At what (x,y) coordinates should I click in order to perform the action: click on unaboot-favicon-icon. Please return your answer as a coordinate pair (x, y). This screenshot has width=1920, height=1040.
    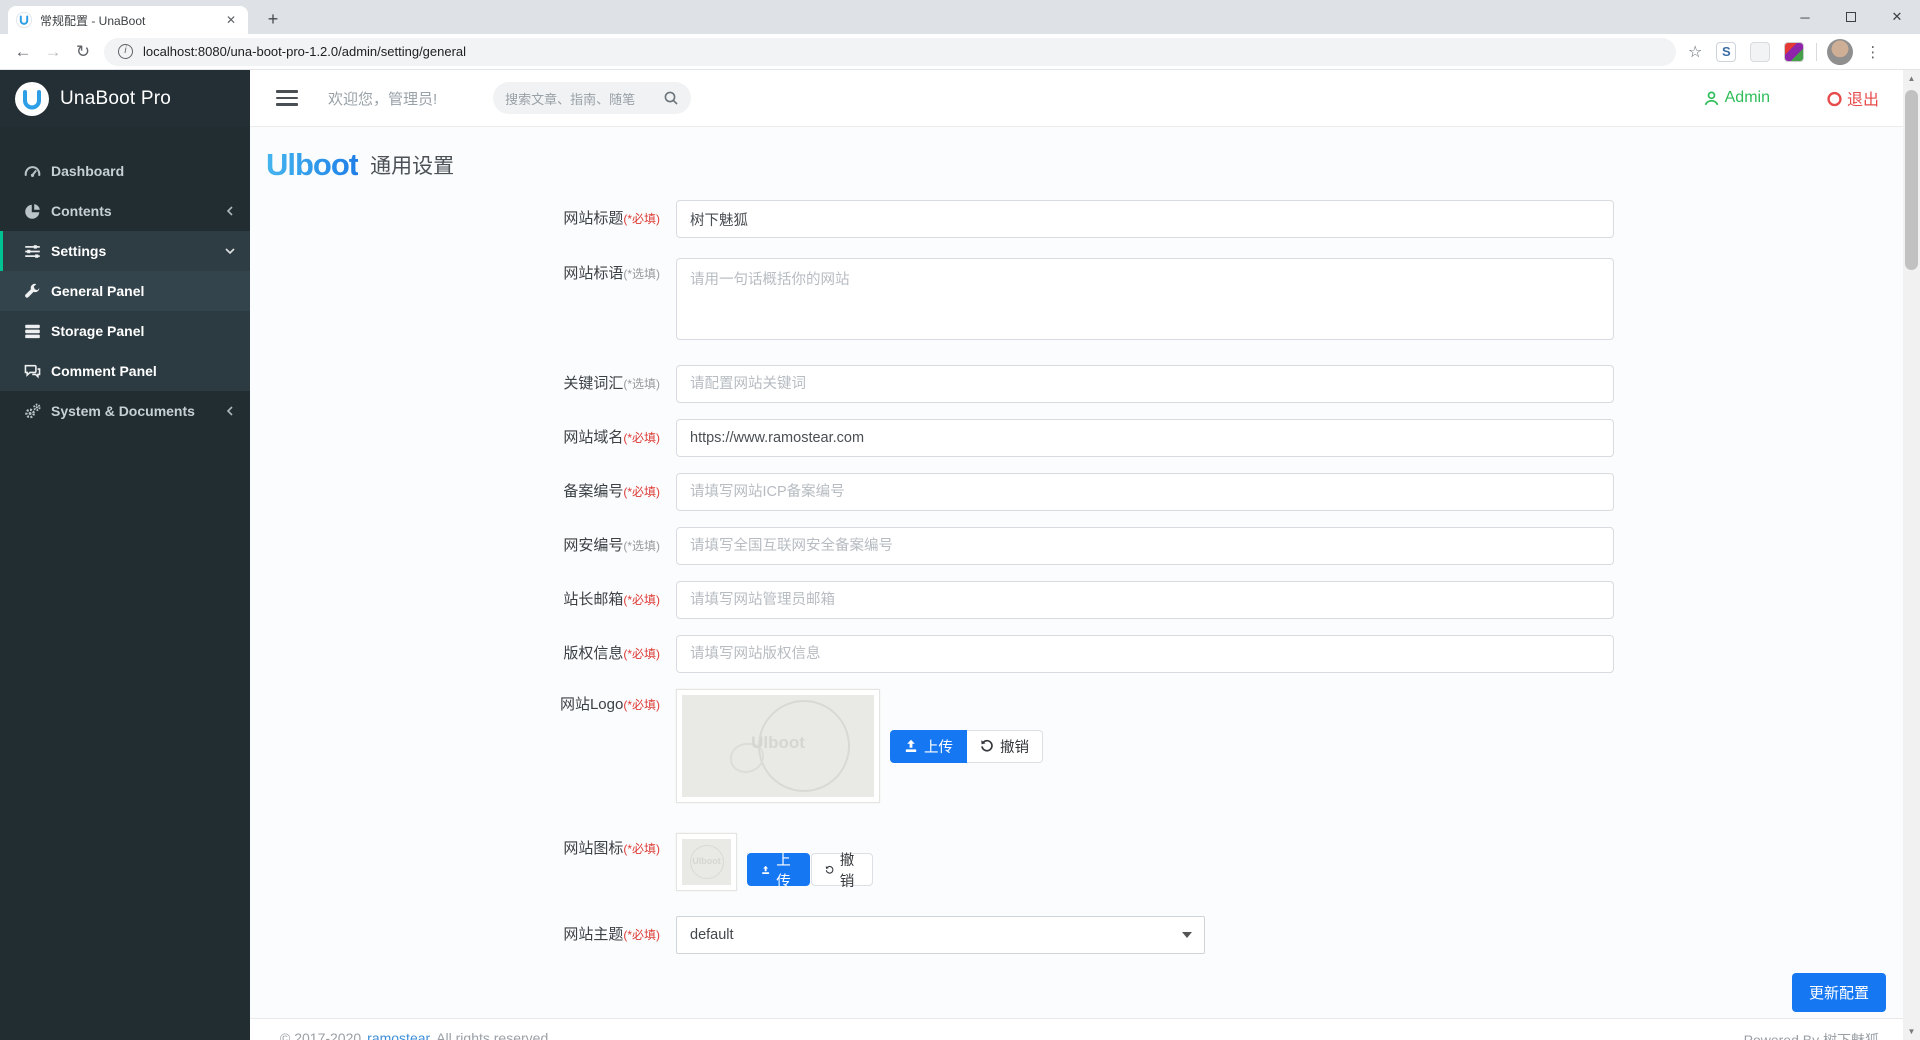
    Looking at the image, I should click on (24, 20).